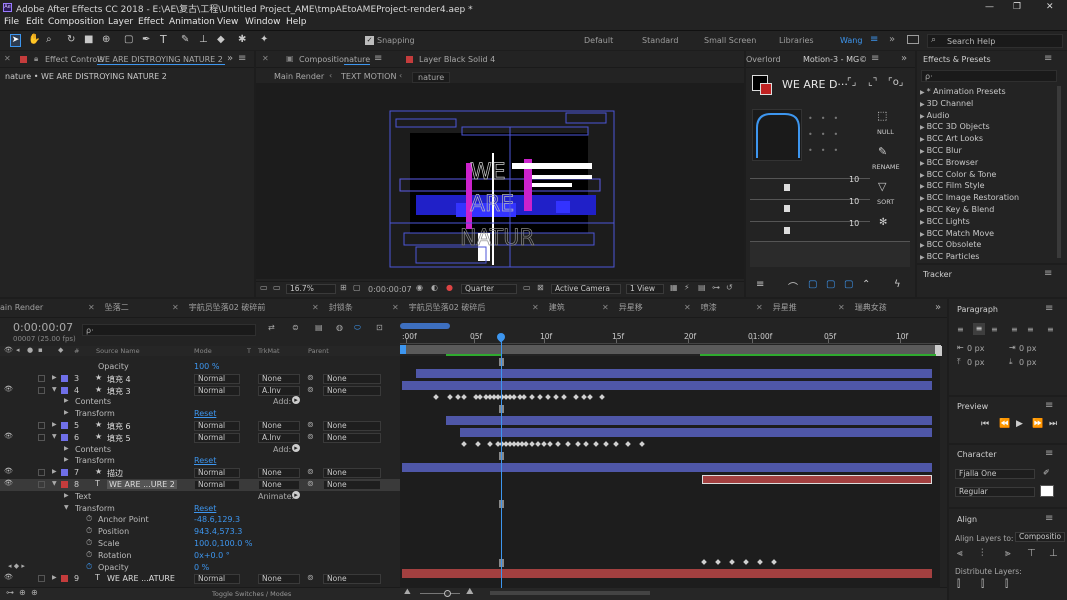  What do you see at coordinates (645, 289) in the screenshot?
I see `views-dropdown: 1 View` at bounding box center [645, 289].